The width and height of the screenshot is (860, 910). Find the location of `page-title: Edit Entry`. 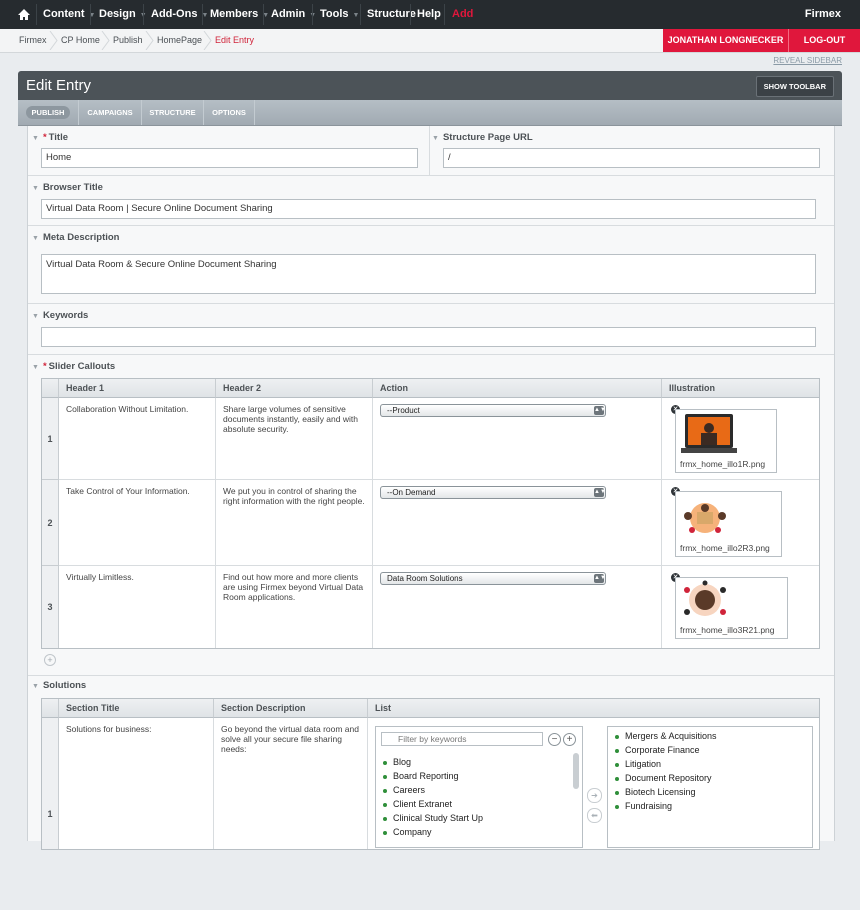

page-title: Edit Entry is located at coordinates (59, 85).